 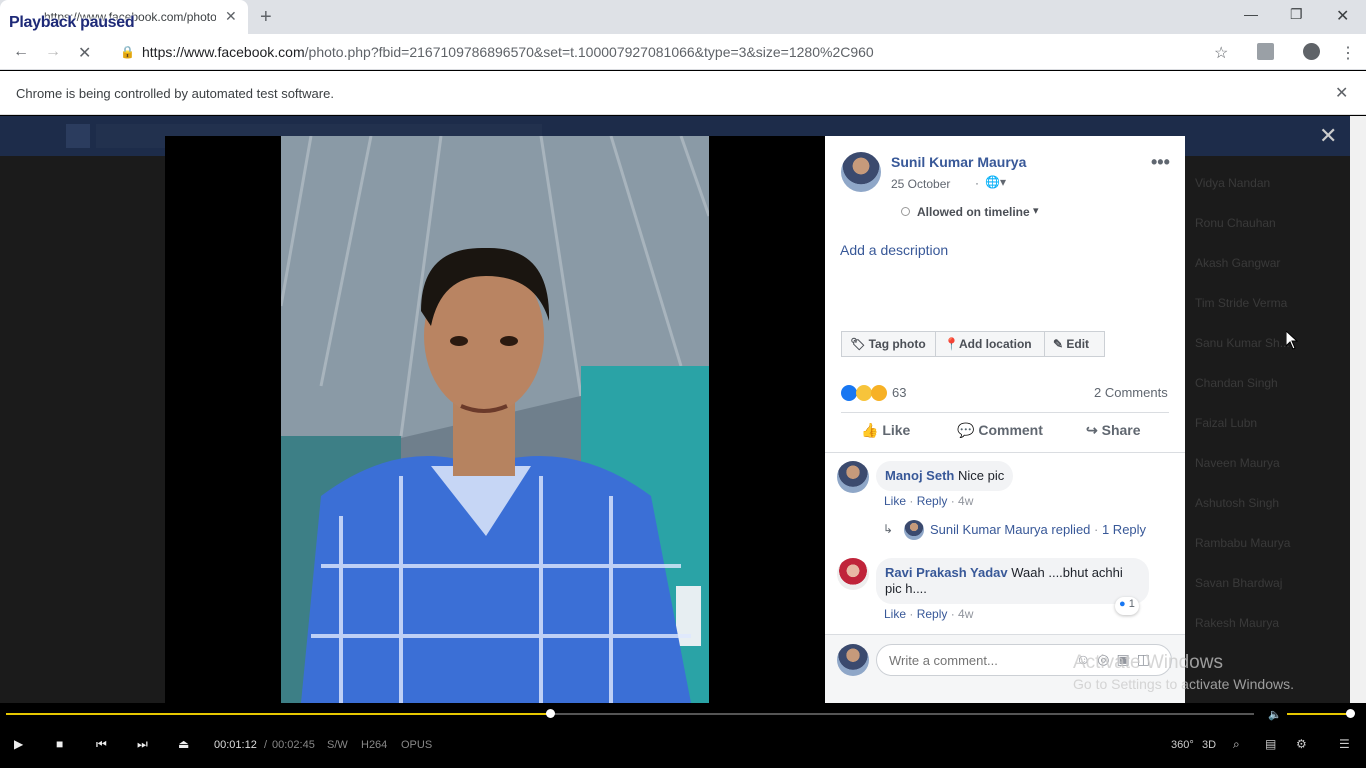 What do you see at coordinates (879, 393) in the screenshot?
I see `wow-reaction-icon` at bounding box center [879, 393].